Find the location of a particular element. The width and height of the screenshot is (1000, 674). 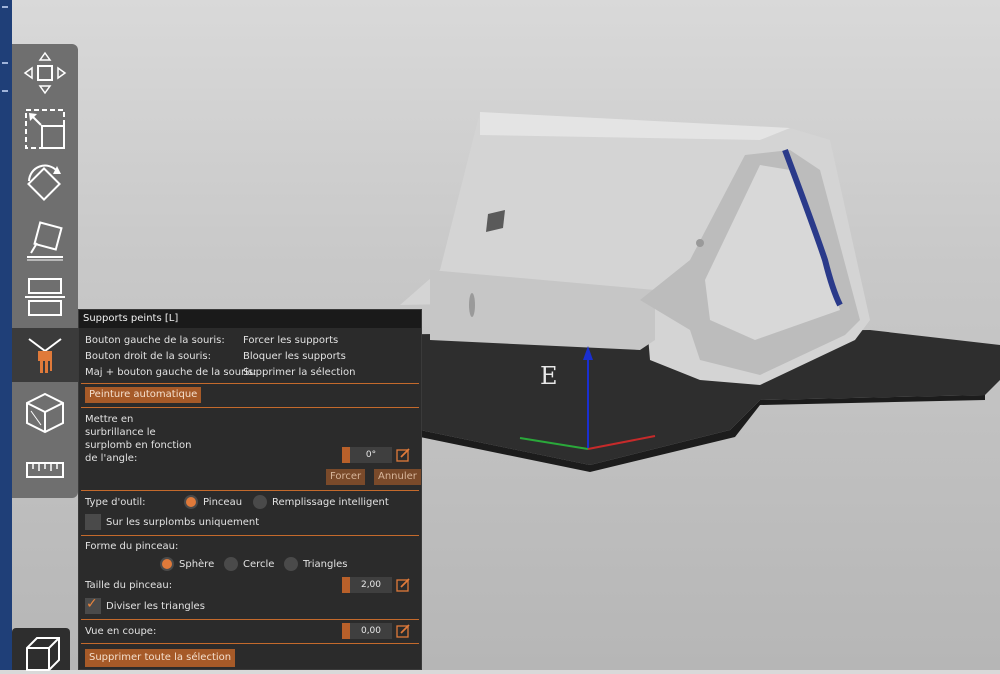

cut-view-input: 0,00 is located at coordinates (367, 631).